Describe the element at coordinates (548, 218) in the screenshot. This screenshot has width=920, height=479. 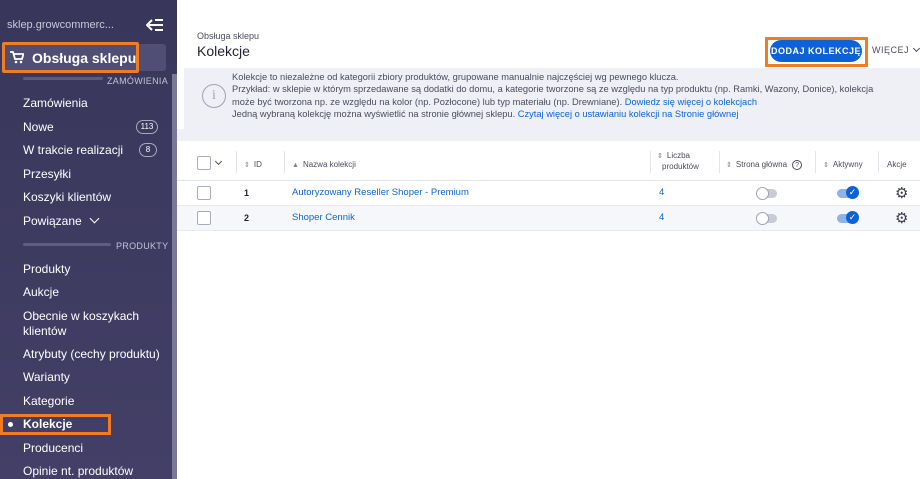
I see `table-row: 2 Shoper Cennik 4 ⚙` at that location.